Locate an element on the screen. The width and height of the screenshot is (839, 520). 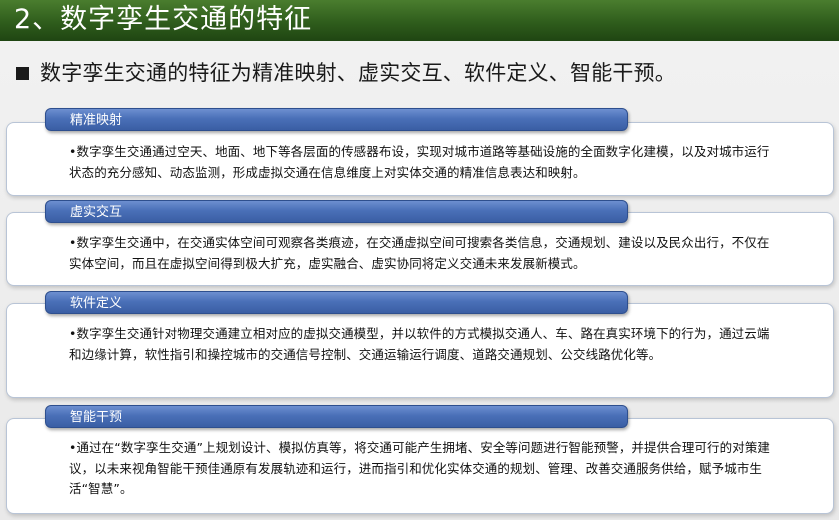
page-title: 2、数字孪生交通的特征 is located at coordinates (163, 19).